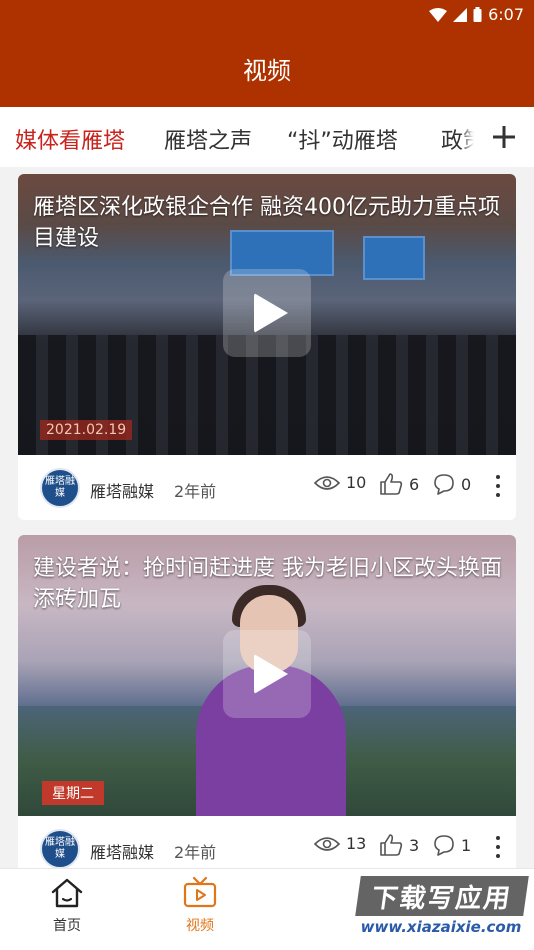  I want to click on home-icon, so click(67, 893).